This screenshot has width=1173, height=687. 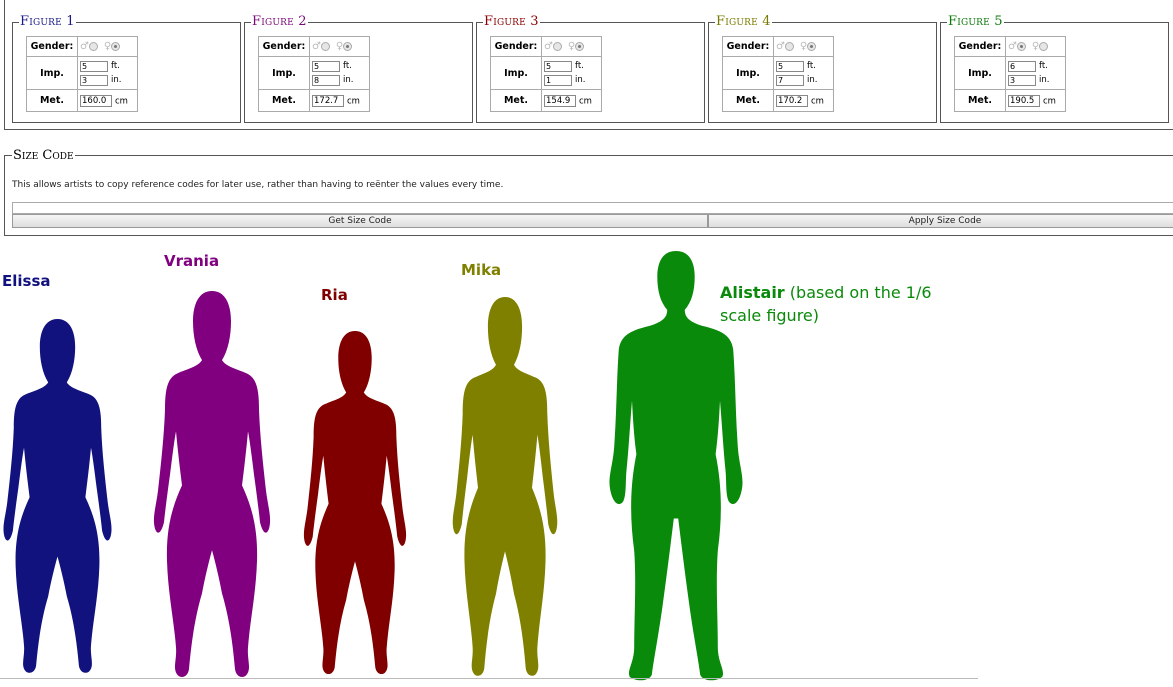 What do you see at coordinates (592, 208) in the screenshot?
I see `size-code-textarea` at bounding box center [592, 208].